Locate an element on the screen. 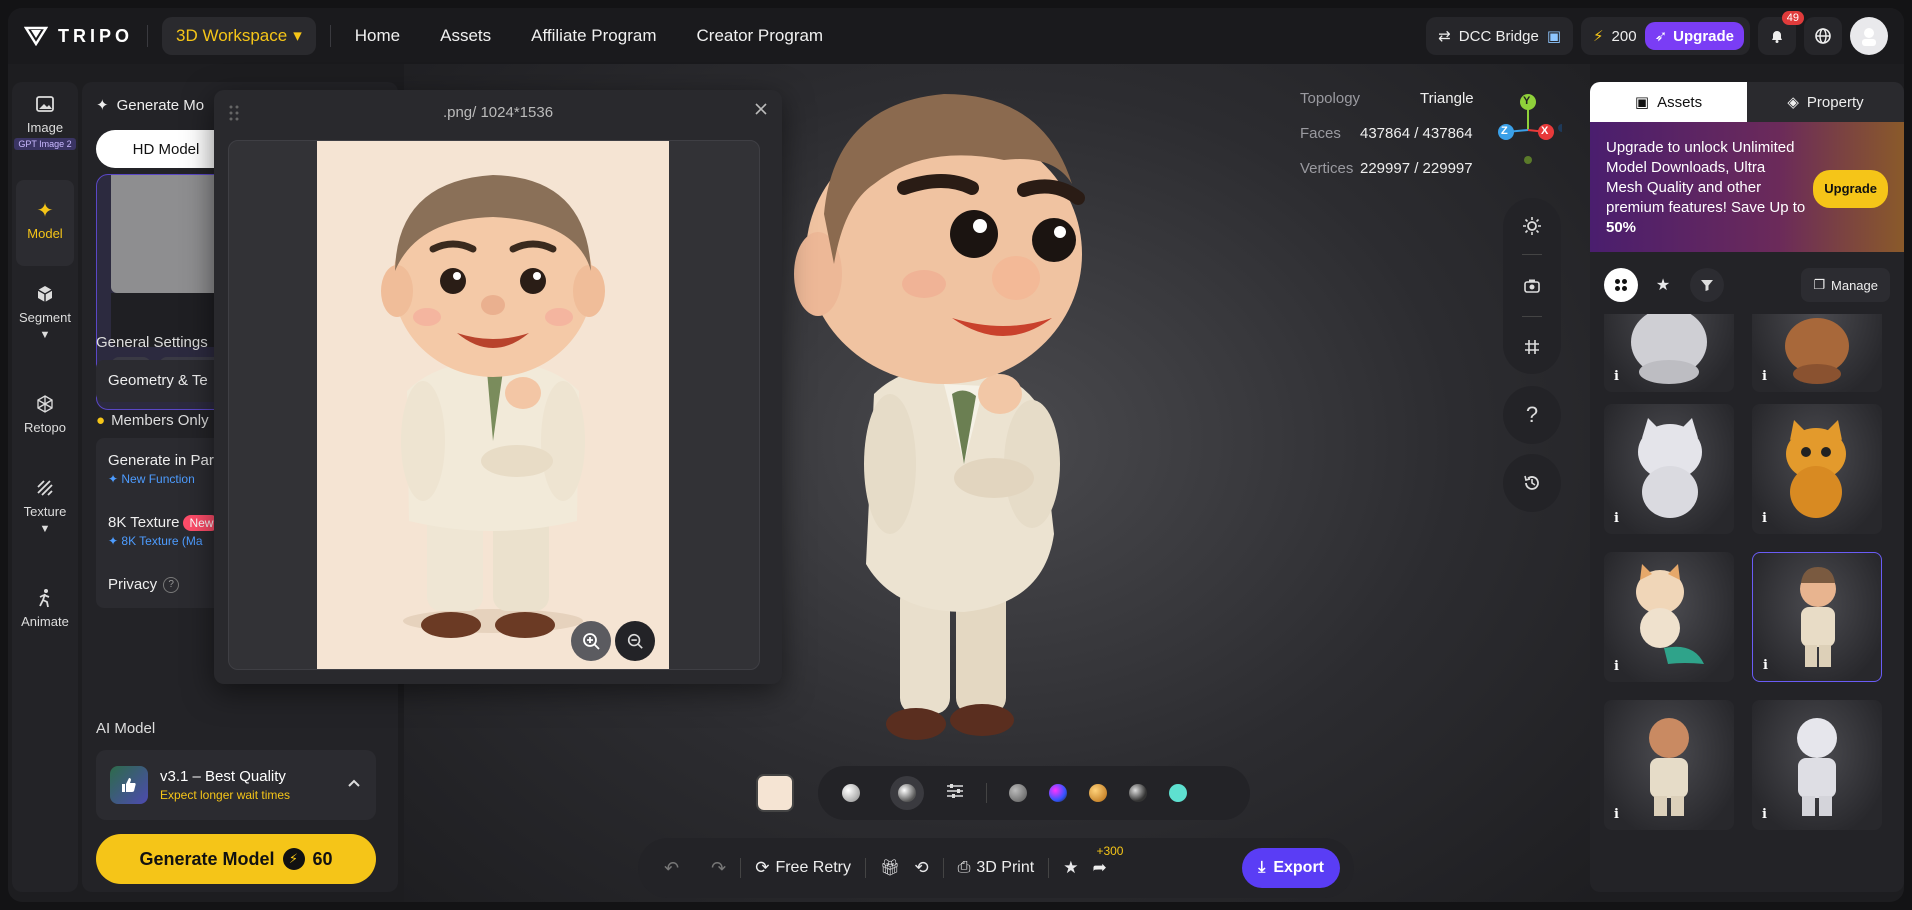  filter-button is located at coordinates (1707, 285).